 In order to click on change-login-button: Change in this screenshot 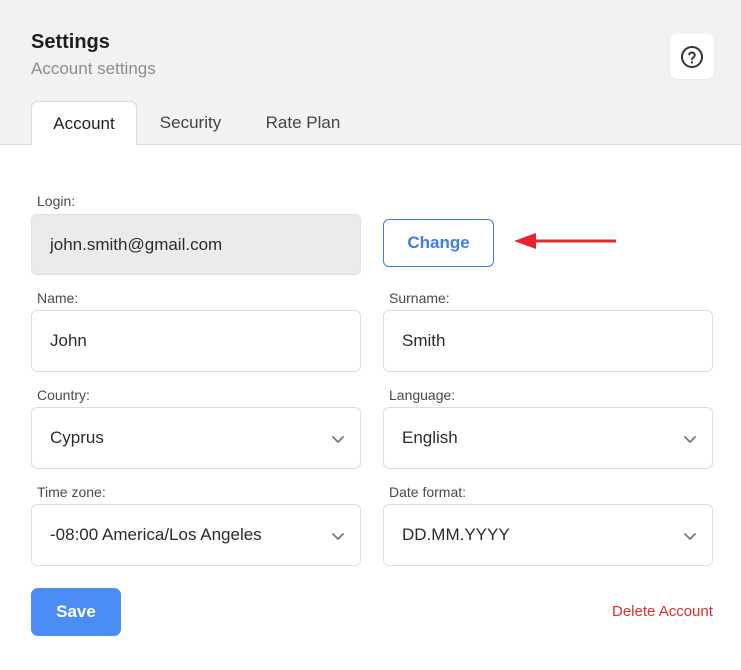, I will do `click(438, 243)`.